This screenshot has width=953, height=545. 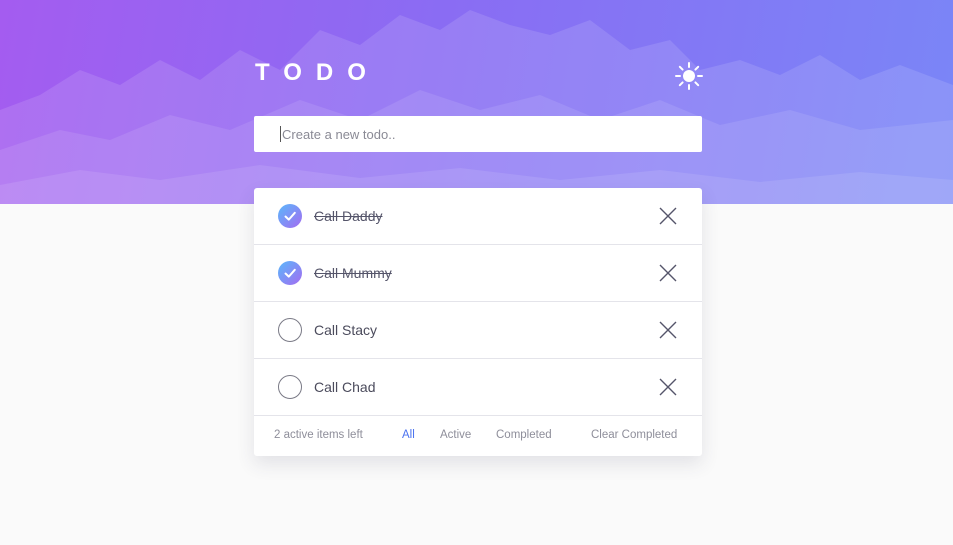 I want to click on new-todo-field, so click(x=478, y=134).